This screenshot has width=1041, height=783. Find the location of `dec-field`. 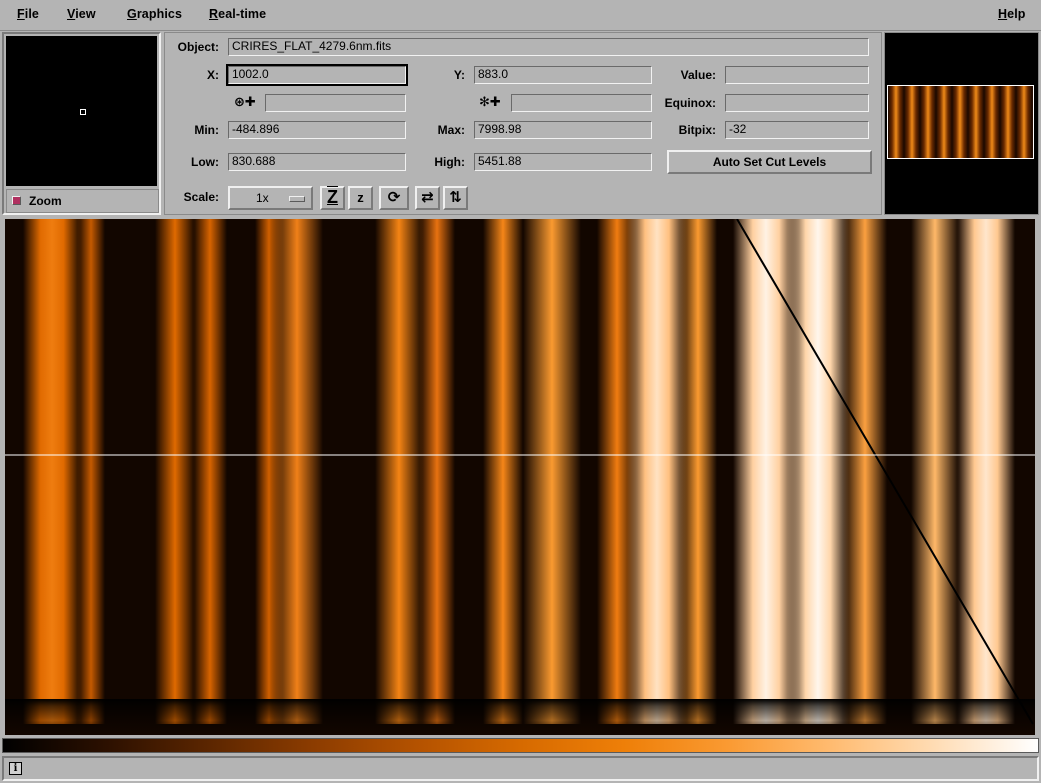

dec-field is located at coordinates (581, 103).